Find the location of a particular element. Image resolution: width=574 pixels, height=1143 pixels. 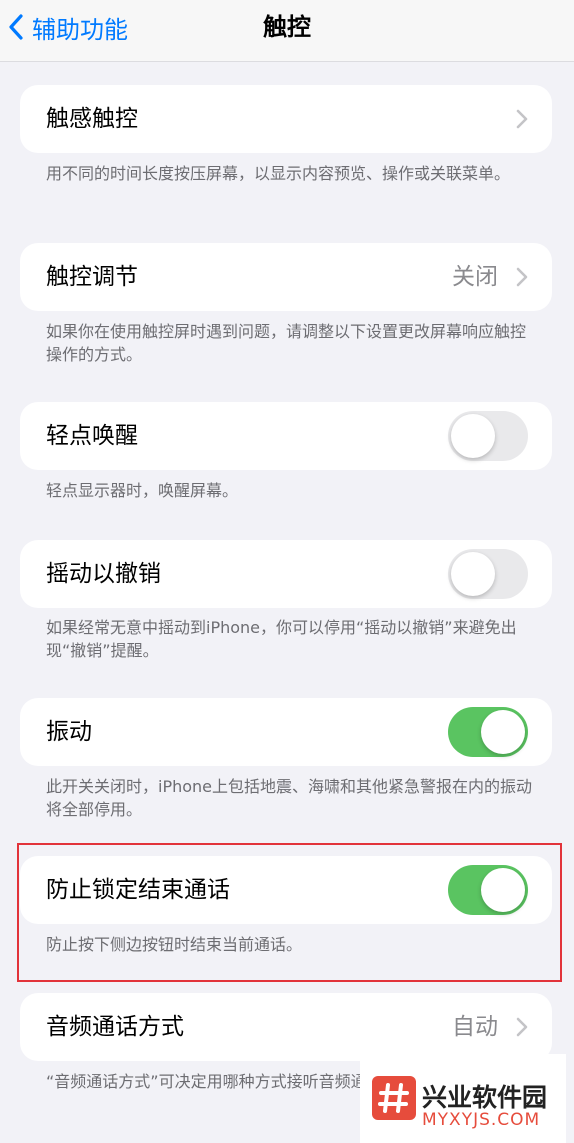

watermark: 兴业软件园 MYXYJS.COM is located at coordinates (463, 1098).